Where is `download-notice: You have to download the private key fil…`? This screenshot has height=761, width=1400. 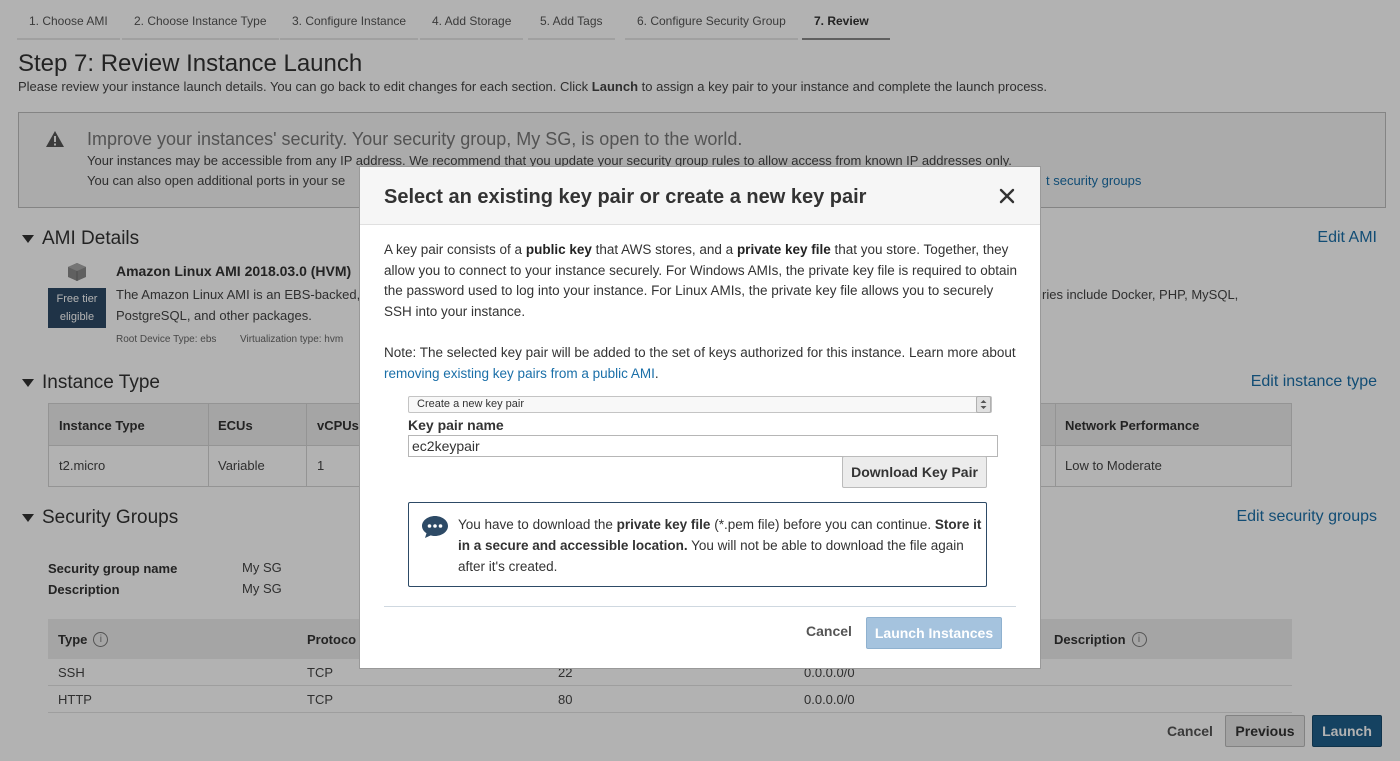 download-notice: You have to download the private key fil… is located at coordinates (697, 544).